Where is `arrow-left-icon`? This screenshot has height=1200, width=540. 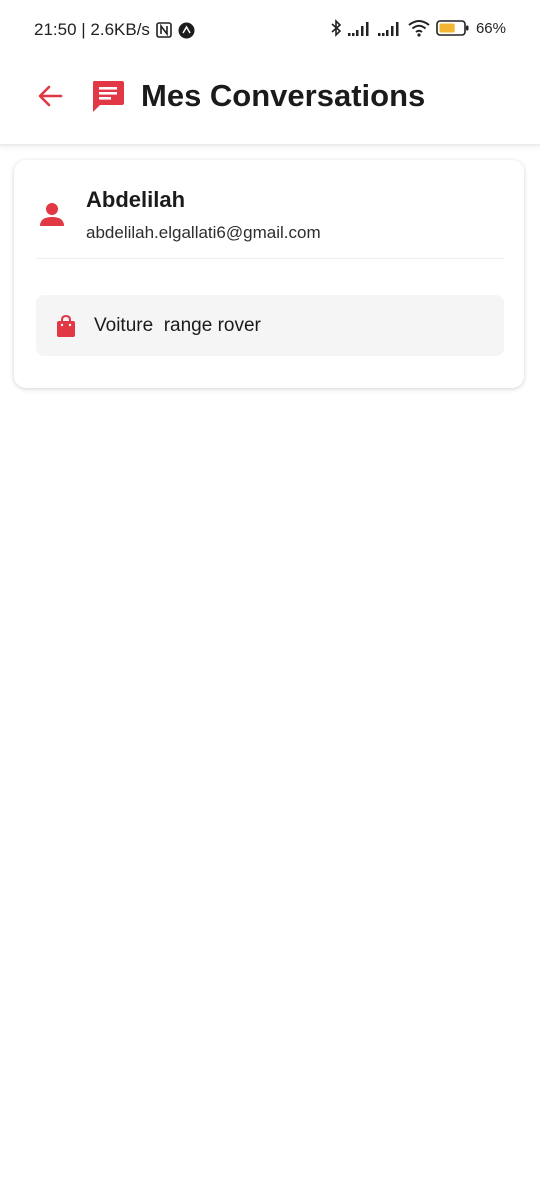
arrow-left-icon is located at coordinates (50, 98).